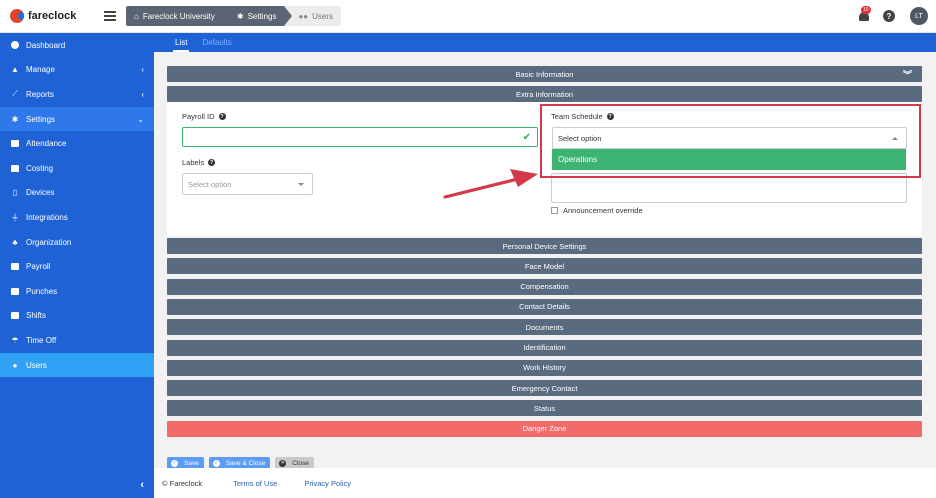 The width and height of the screenshot is (936, 498). What do you see at coordinates (544, 388) in the screenshot?
I see `section-emergency-contact: Emergency Contact` at bounding box center [544, 388].